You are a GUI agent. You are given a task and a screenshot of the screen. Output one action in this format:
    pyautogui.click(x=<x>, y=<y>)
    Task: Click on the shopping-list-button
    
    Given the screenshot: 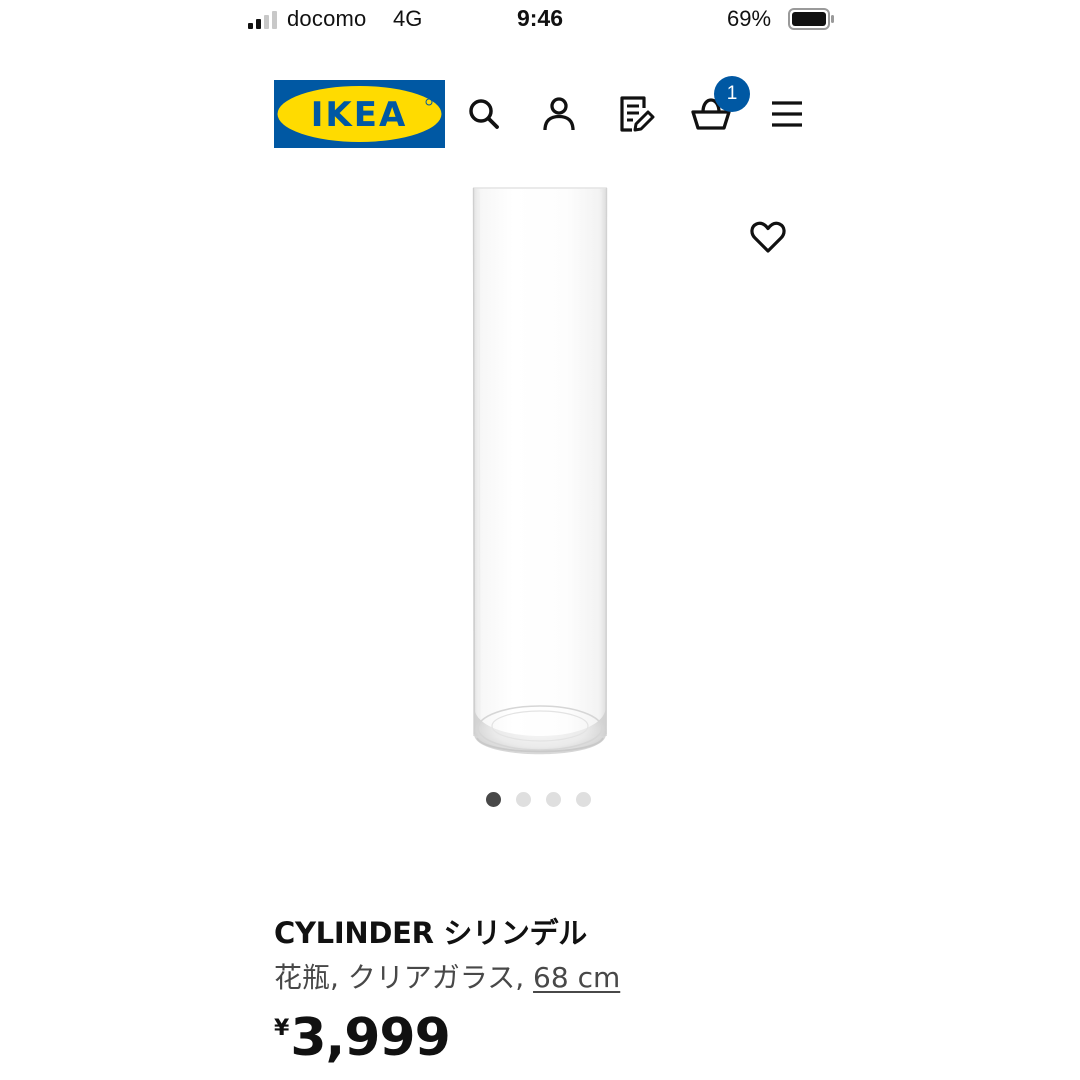 What is the action you would take?
    pyautogui.click(x=636, y=114)
    